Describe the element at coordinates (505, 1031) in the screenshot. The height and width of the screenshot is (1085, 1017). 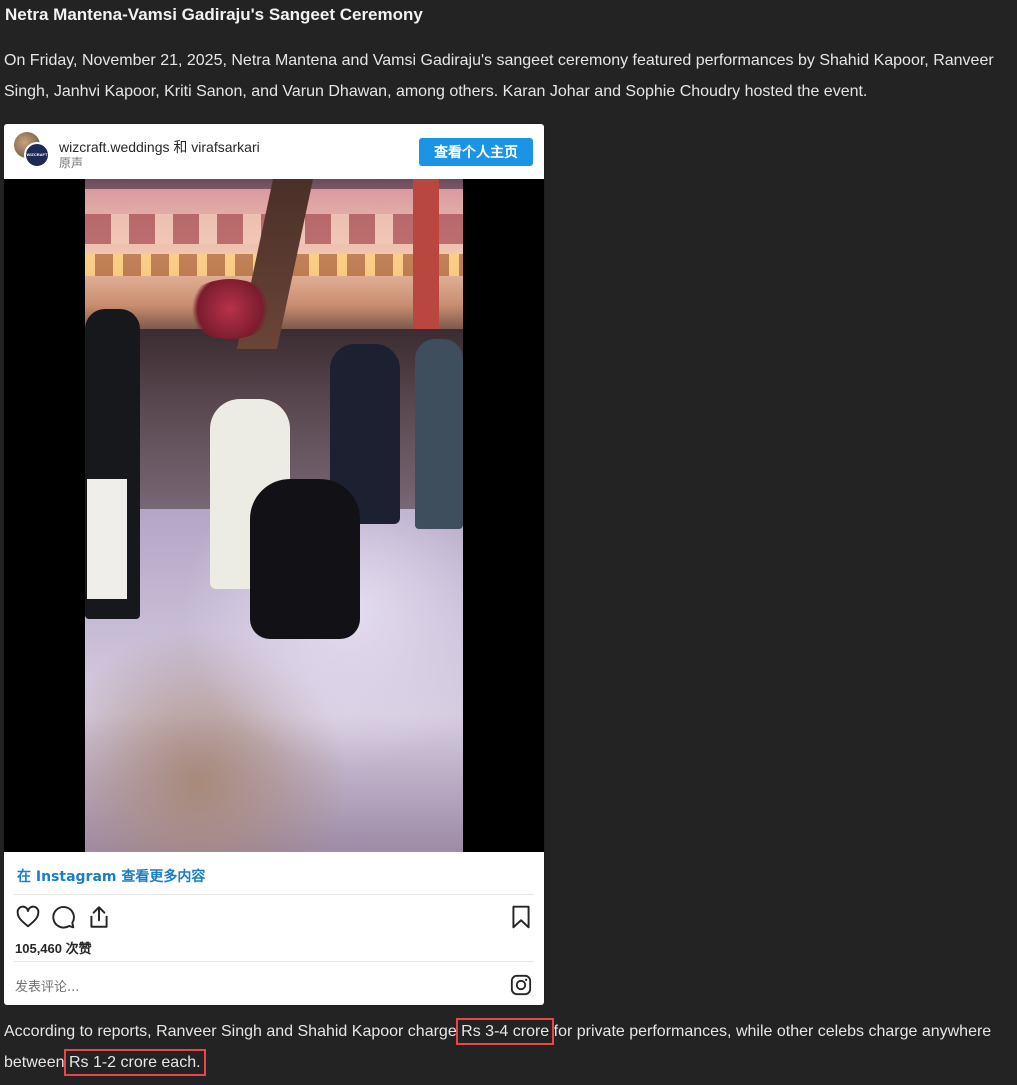
I see `highlight-performance-fee: Rs 3-4 crore` at that location.